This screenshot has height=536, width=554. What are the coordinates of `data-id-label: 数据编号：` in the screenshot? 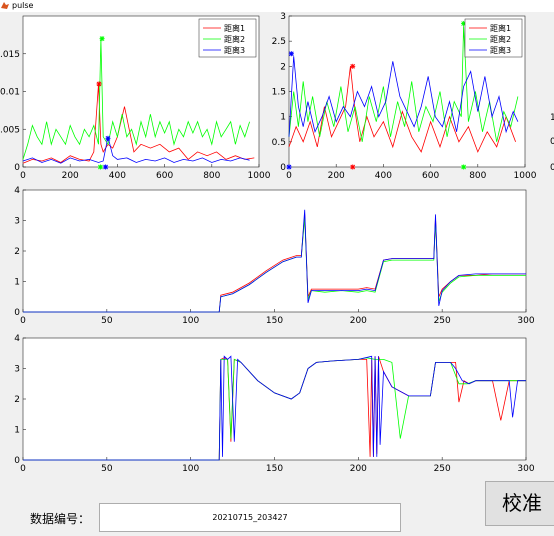 It's located at (60, 519).